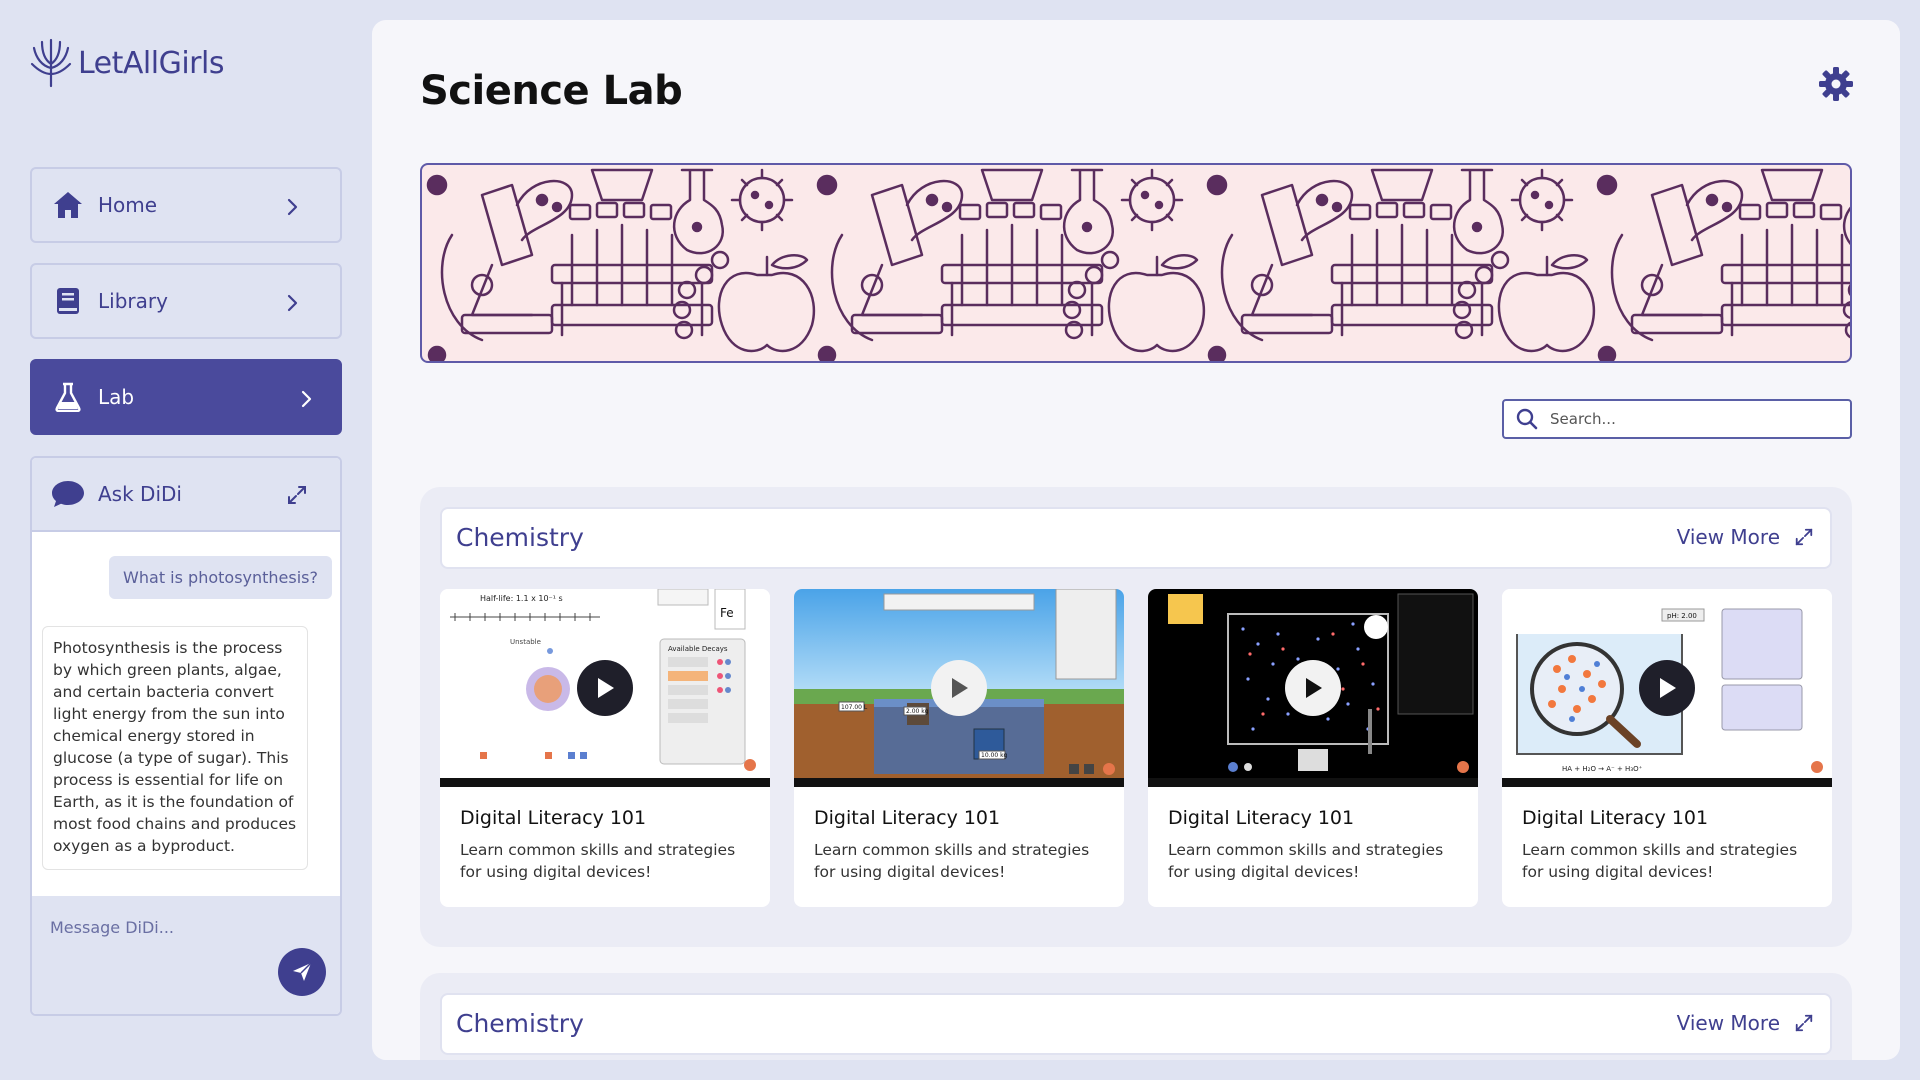  Describe the element at coordinates (68, 301) in the screenshot. I see `book-icon` at that location.